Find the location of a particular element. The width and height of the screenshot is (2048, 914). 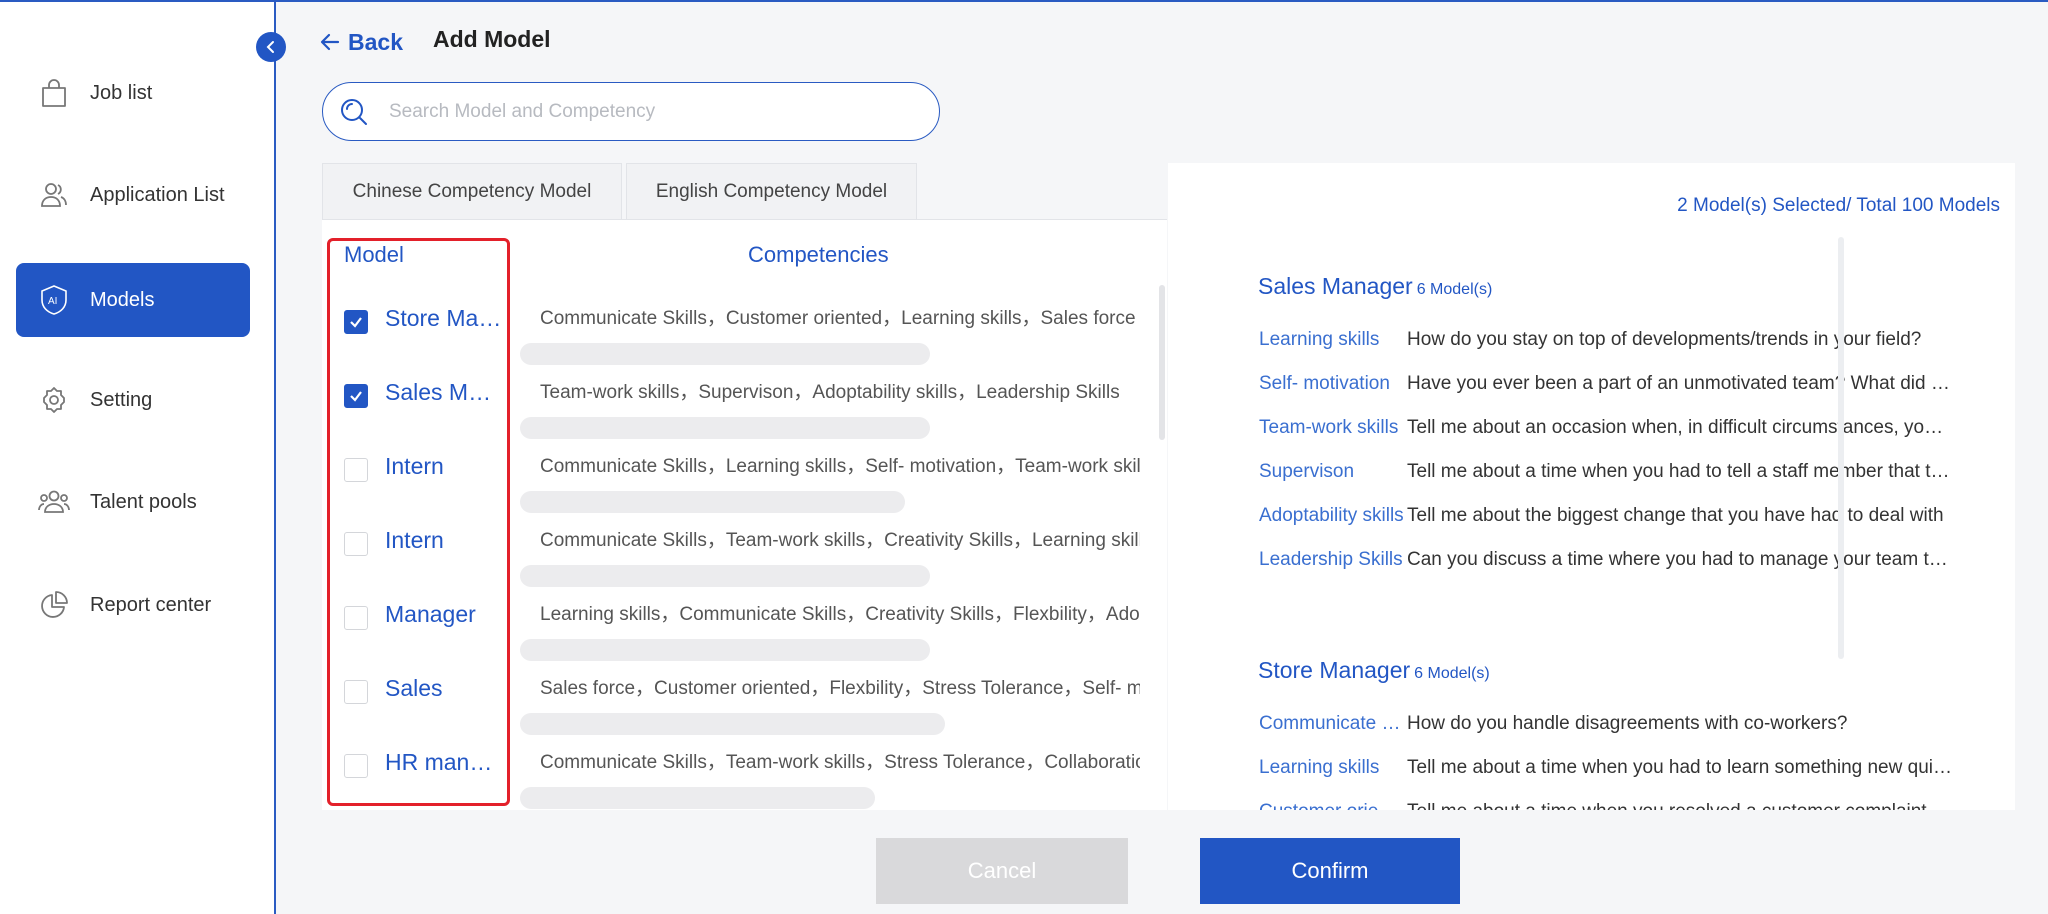

sidebar-item-application-list: Application List is located at coordinates (133, 195).